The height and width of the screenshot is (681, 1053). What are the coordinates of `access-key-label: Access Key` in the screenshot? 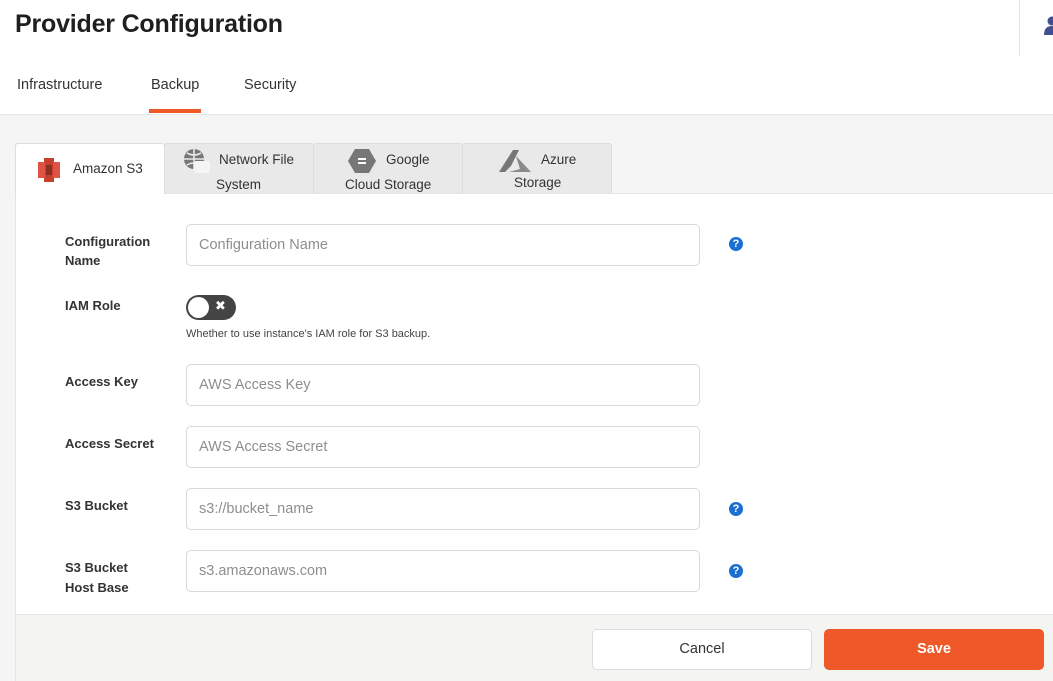 It's located at (101, 381).